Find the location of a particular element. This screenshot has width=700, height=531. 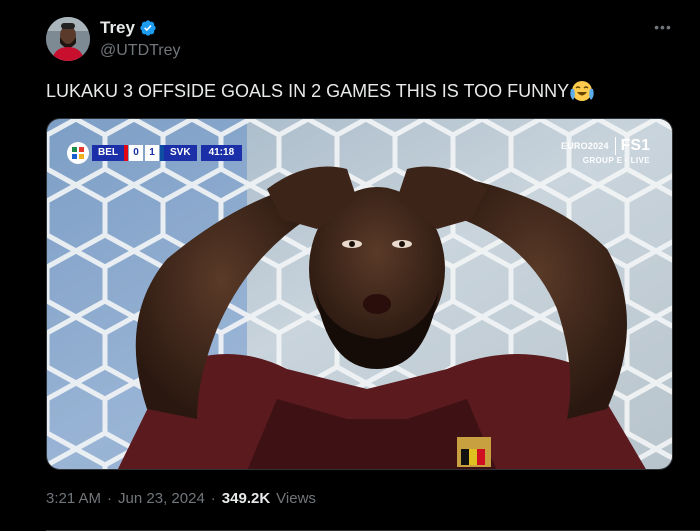

handle: @UTDTrey is located at coordinates (140, 51).